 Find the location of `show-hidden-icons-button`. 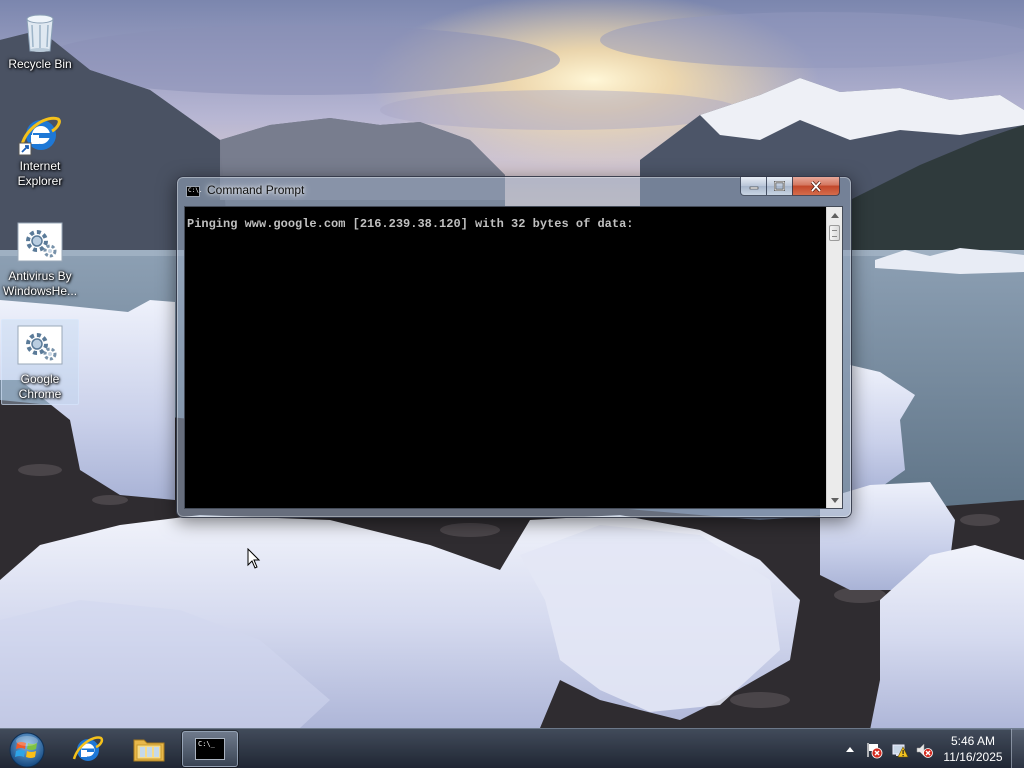

show-hidden-icons-button is located at coordinates (850, 749).